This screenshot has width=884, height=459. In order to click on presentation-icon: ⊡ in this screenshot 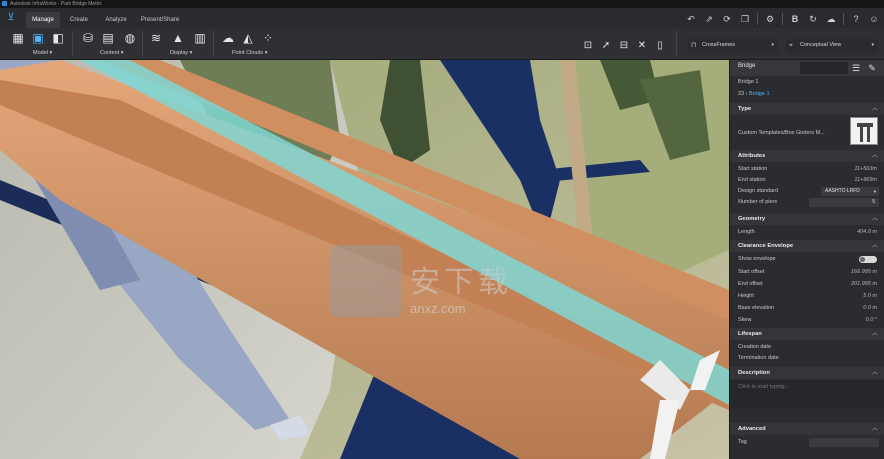, I will do `click(588, 46)`.